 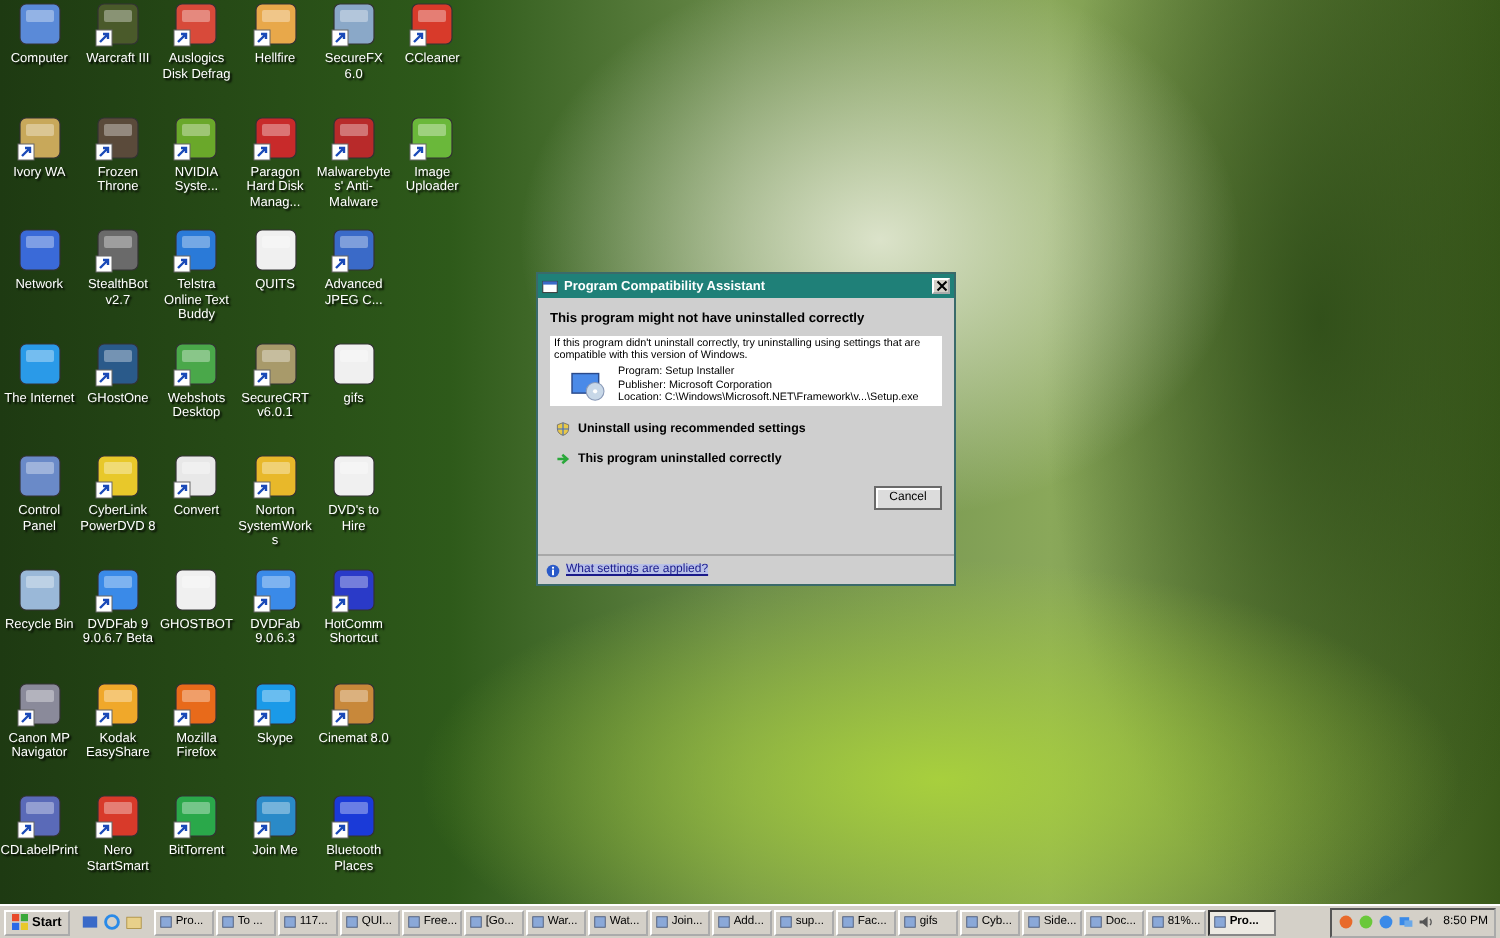 What do you see at coordinates (1425, 922) in the screenshot?
I see `speaker-icon` at bounding box center [1425, 922].